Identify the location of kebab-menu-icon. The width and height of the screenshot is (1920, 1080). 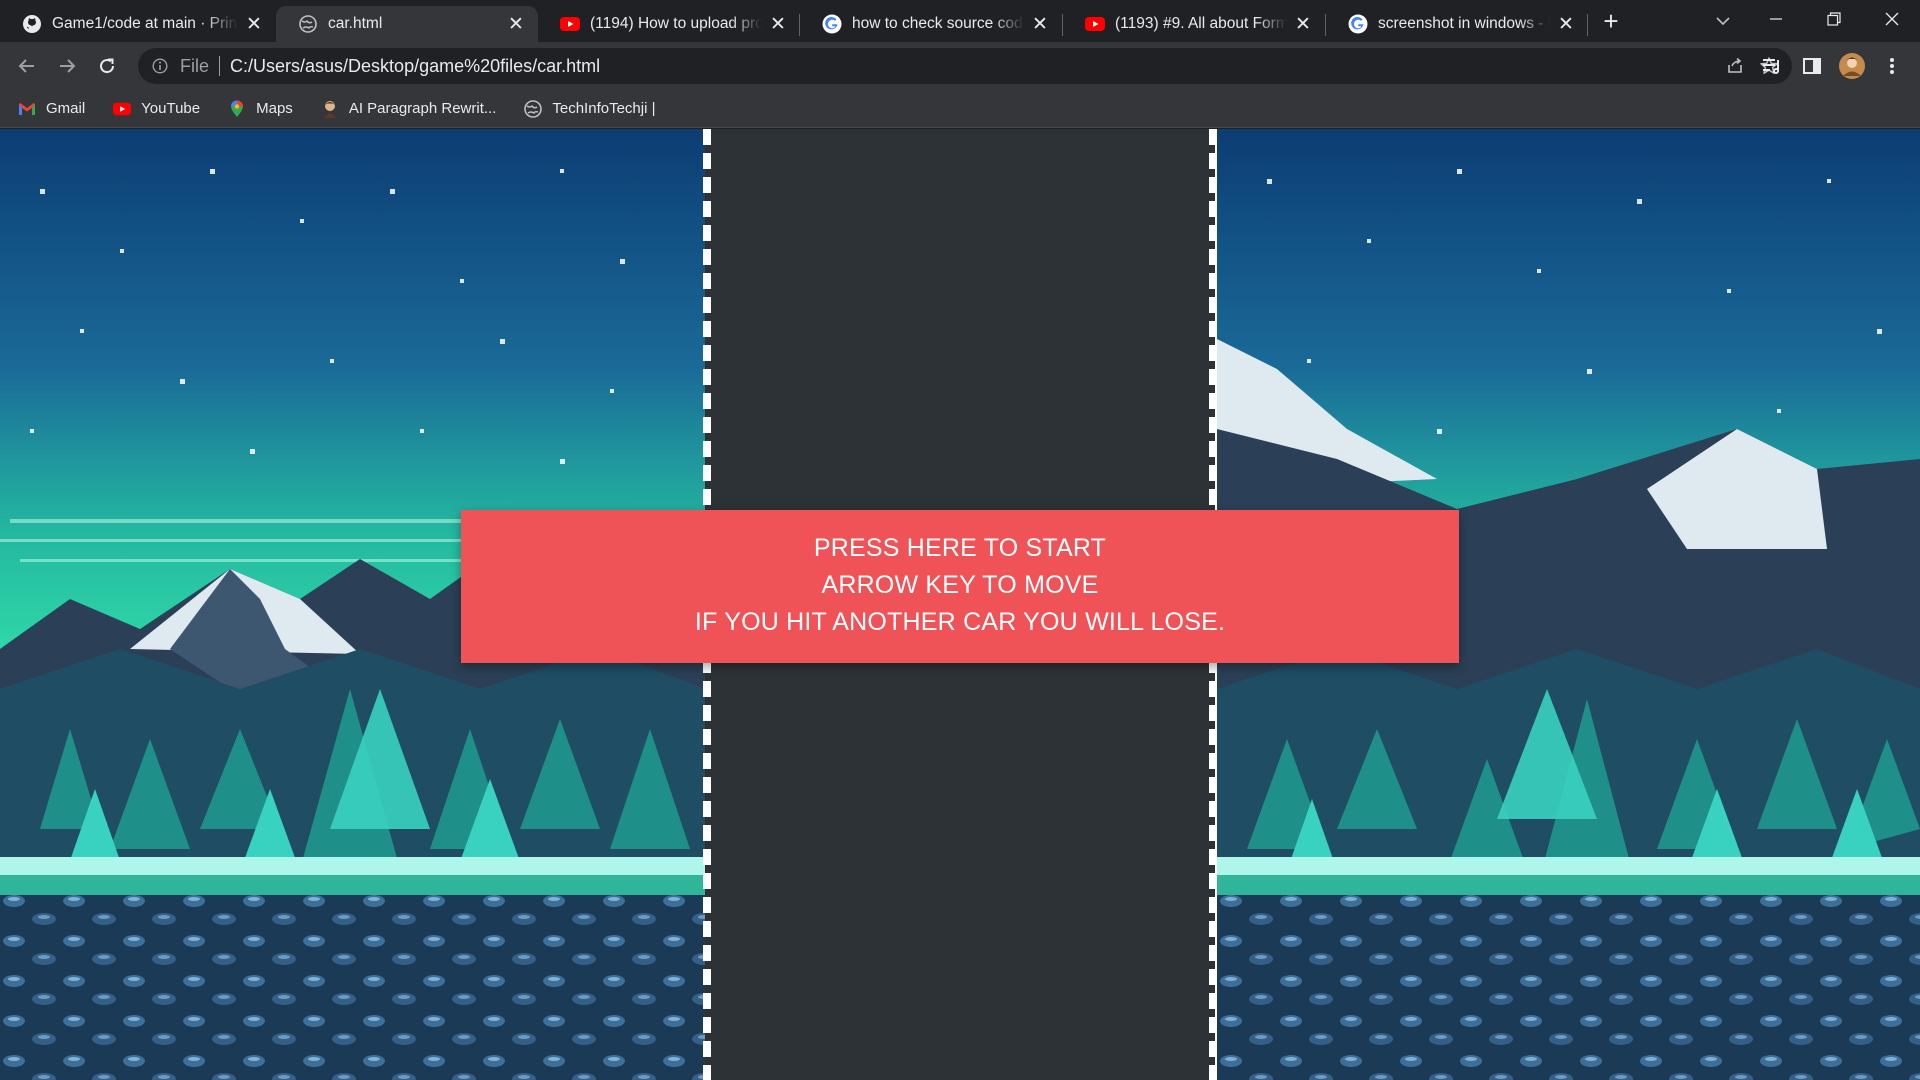
(1892, 66).